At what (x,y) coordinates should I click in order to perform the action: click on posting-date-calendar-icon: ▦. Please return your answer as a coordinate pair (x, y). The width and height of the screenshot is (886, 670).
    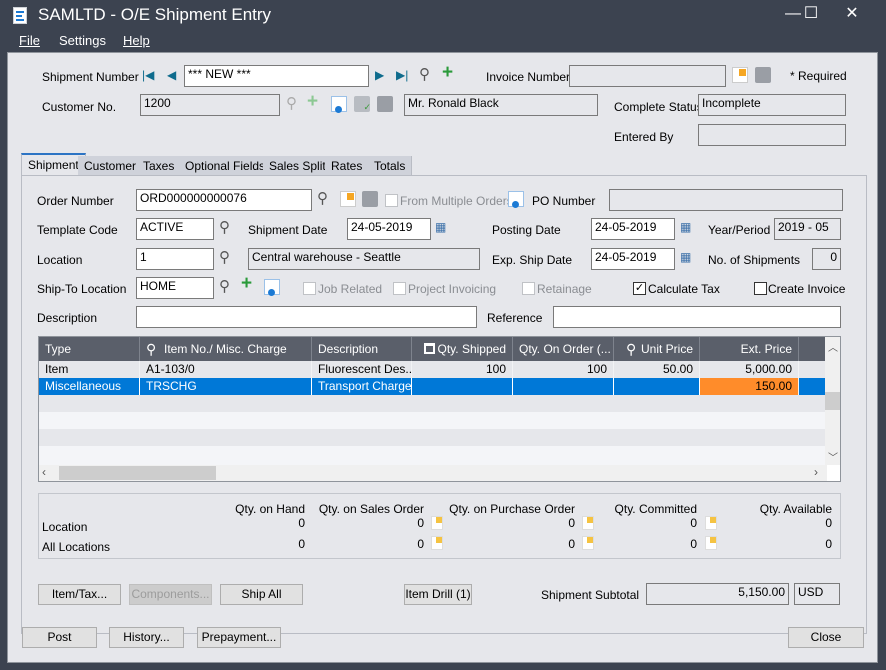
    Looking at the image, I should click on (685, 227).